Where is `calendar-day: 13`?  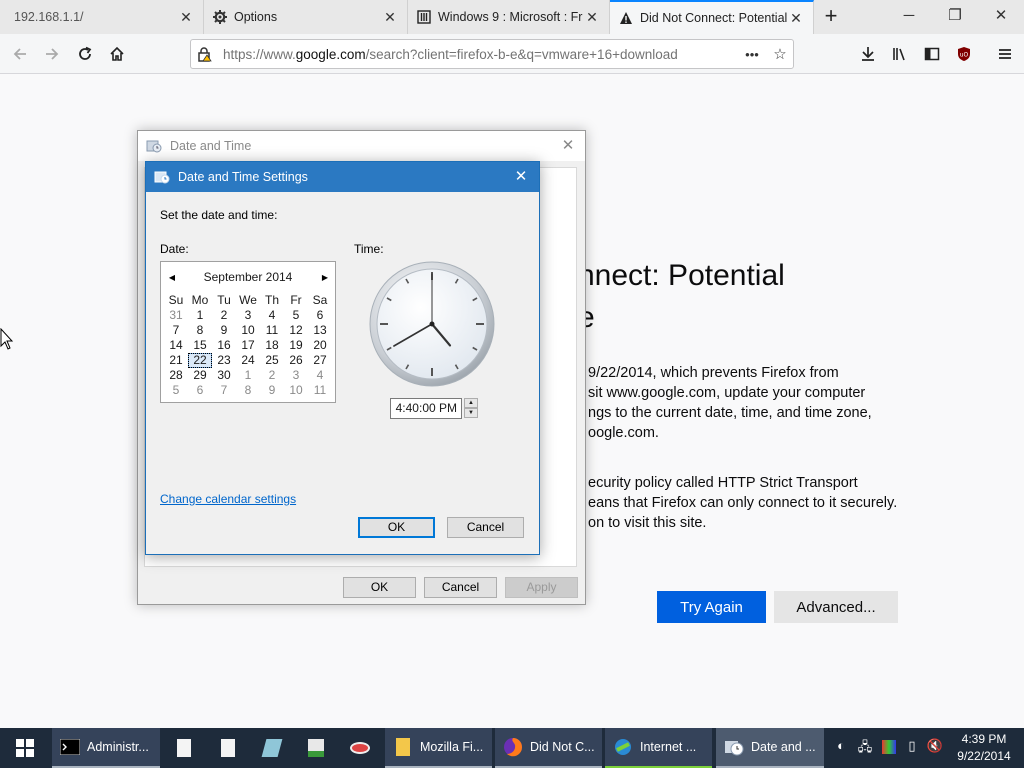 calendar-day: 13 is located at coordinates (320, 330).